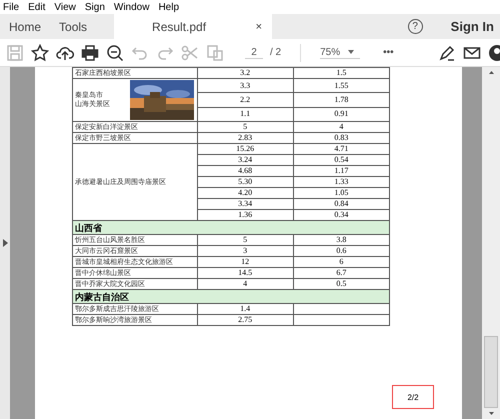 Image resolution: width=500 pixels, height=419 pixels. What do you see at coordinates (341, 239) in the screenshot?
I see `table-cell: 3.8` at bounding box center [341, 239].